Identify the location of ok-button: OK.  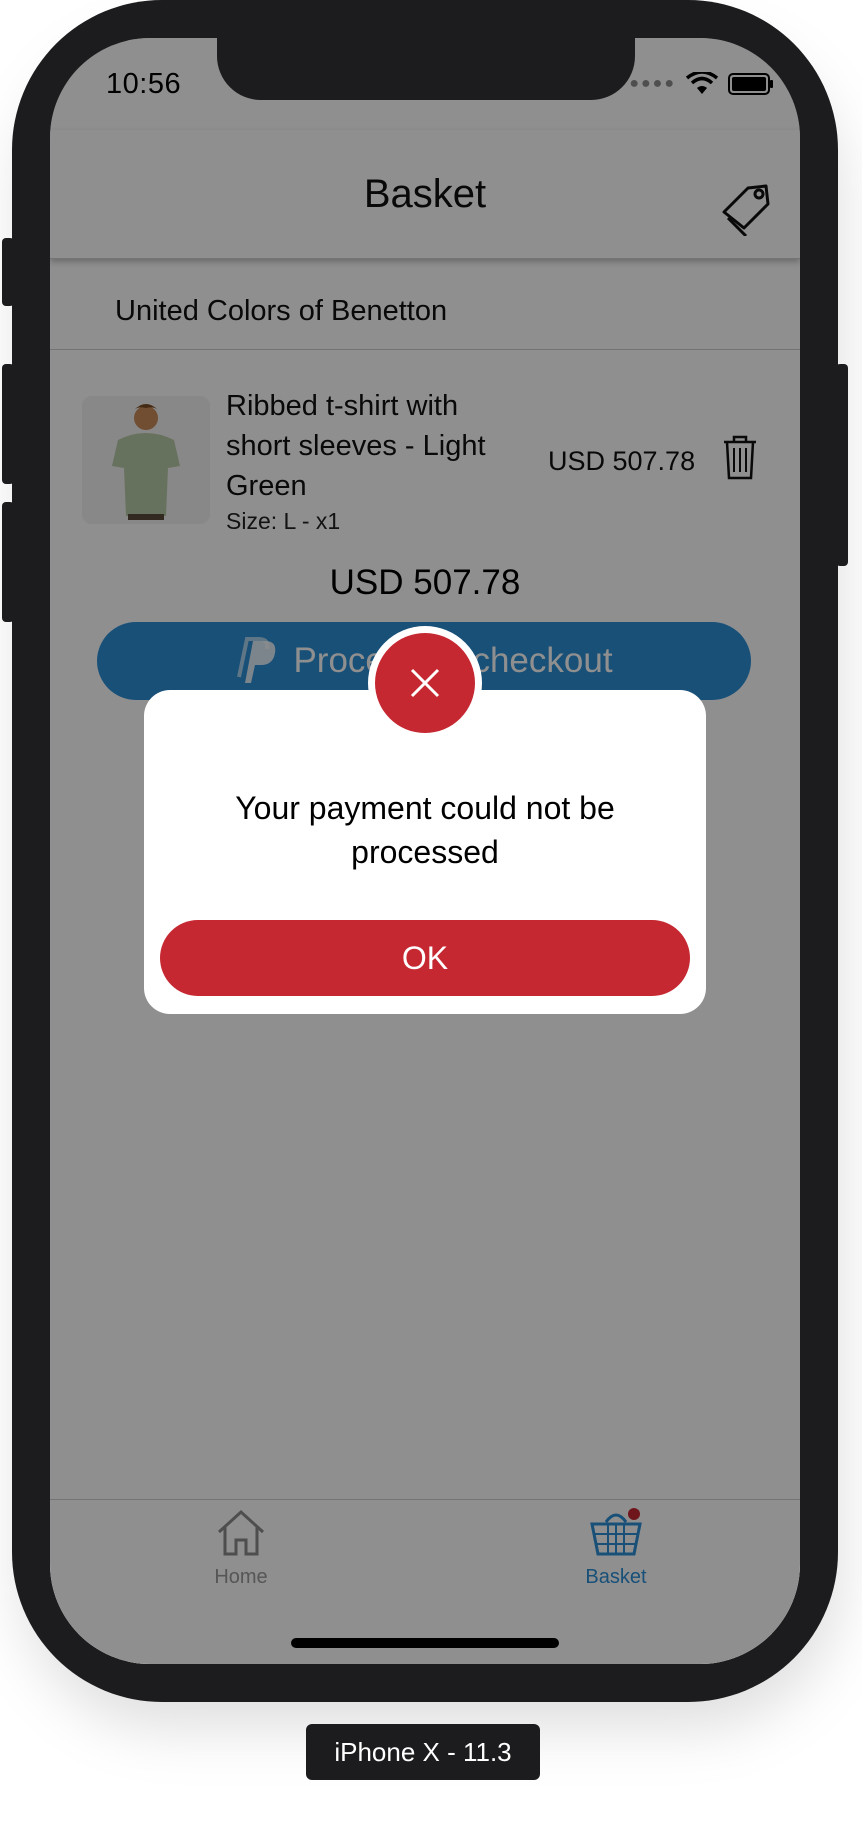
(425, 958).